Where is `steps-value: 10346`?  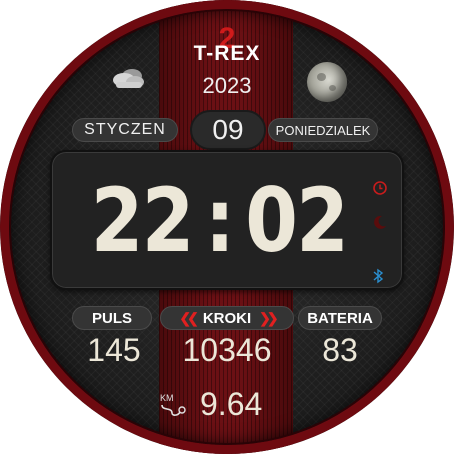
steps-value: 10346 is located at coordinates (227, 350).